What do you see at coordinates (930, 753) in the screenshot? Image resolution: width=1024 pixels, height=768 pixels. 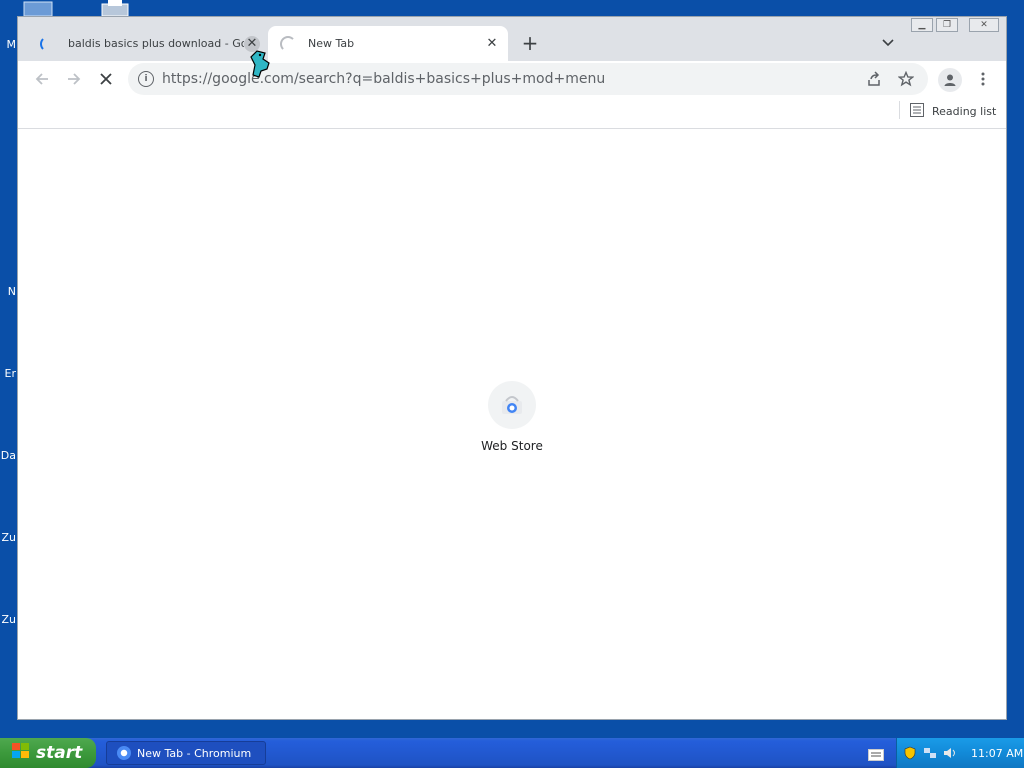 I see `network-icon` at bounding box center [930, 753].